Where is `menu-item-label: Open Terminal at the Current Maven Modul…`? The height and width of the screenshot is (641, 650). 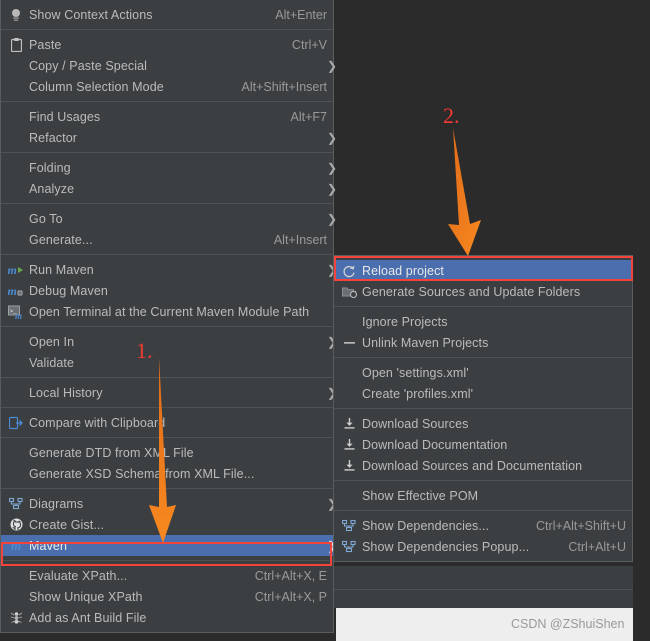 menu-item-label: Open Terminal at the Current Maven Modul… is located at coordinates (169, 311).